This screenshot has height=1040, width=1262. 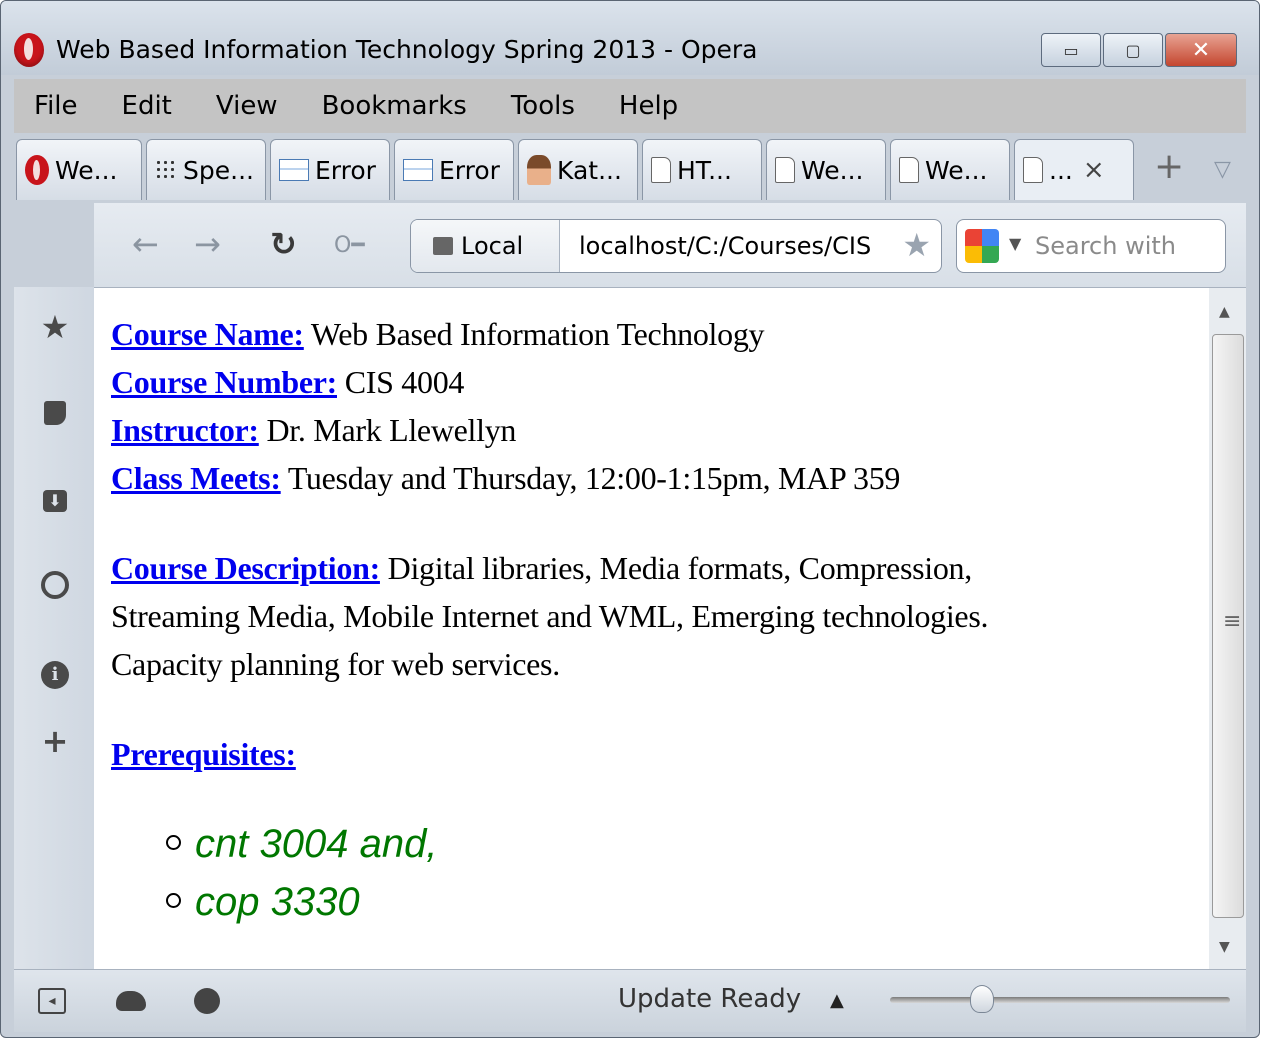 What do you see at coordinates (982, 999) in the screenshot?
I see `zoom-slider-handle` at bounding box center [982, 999].